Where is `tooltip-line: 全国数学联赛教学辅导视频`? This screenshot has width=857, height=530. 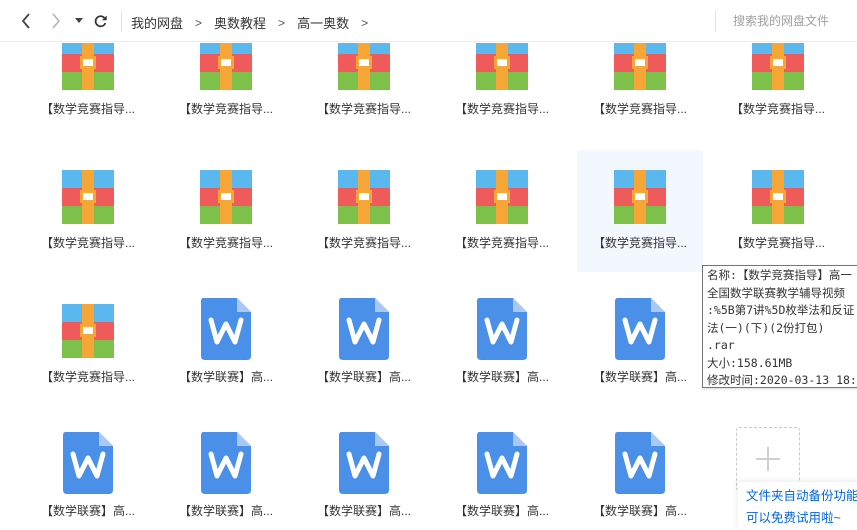 tooltip-line: 全国数学联赛教学辅导视频 is located at coordinates (776, 292).